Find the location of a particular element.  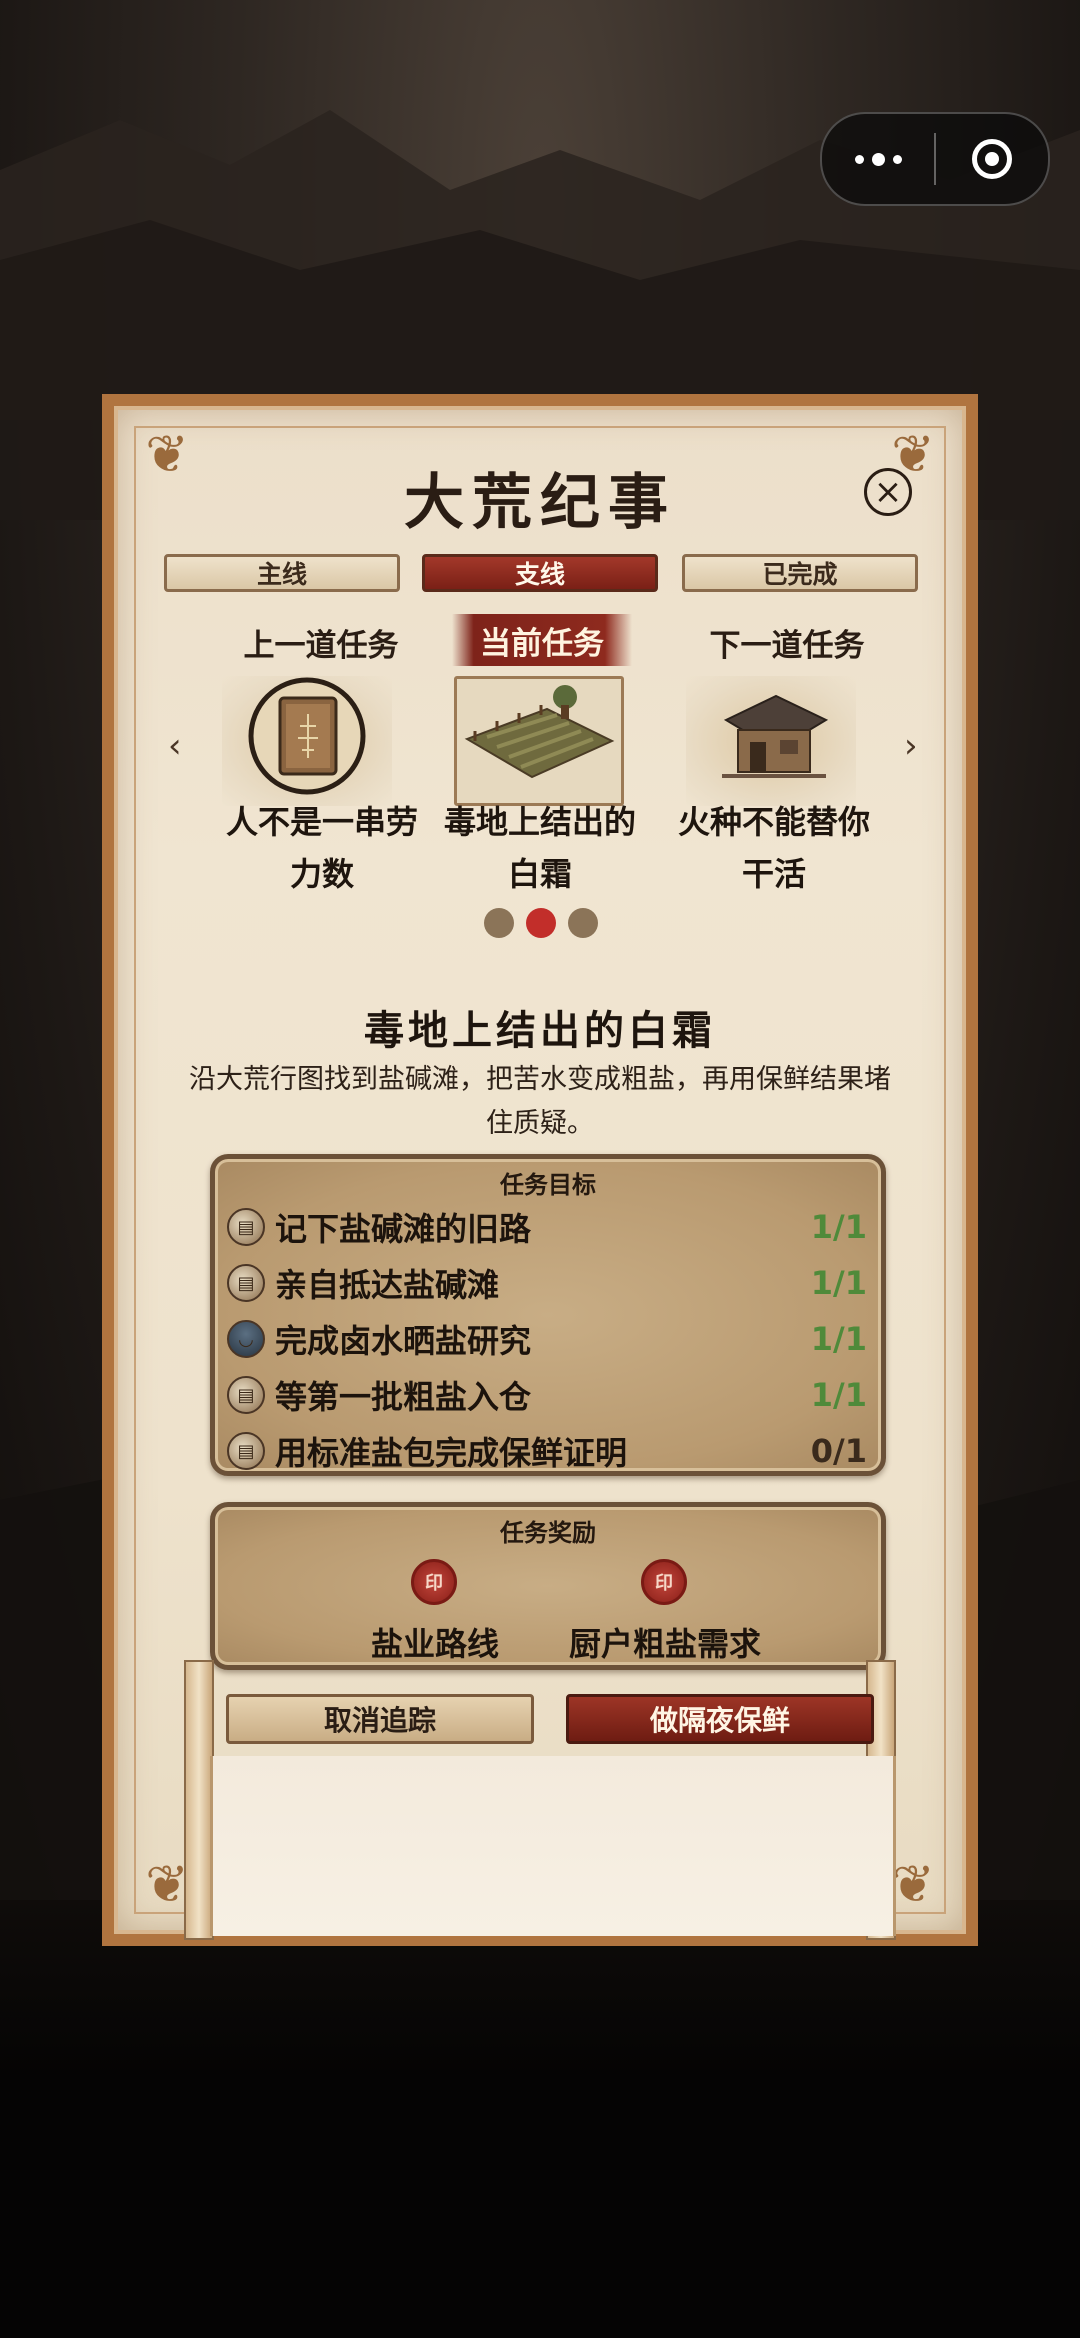

cancel-tracking-button: 取消追踪 is located at coordinates (380, 1719).